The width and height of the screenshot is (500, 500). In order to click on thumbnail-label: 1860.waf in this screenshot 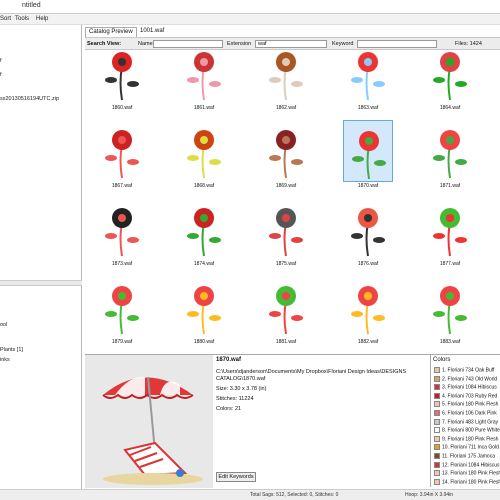, I will do `click(122, 108)`.